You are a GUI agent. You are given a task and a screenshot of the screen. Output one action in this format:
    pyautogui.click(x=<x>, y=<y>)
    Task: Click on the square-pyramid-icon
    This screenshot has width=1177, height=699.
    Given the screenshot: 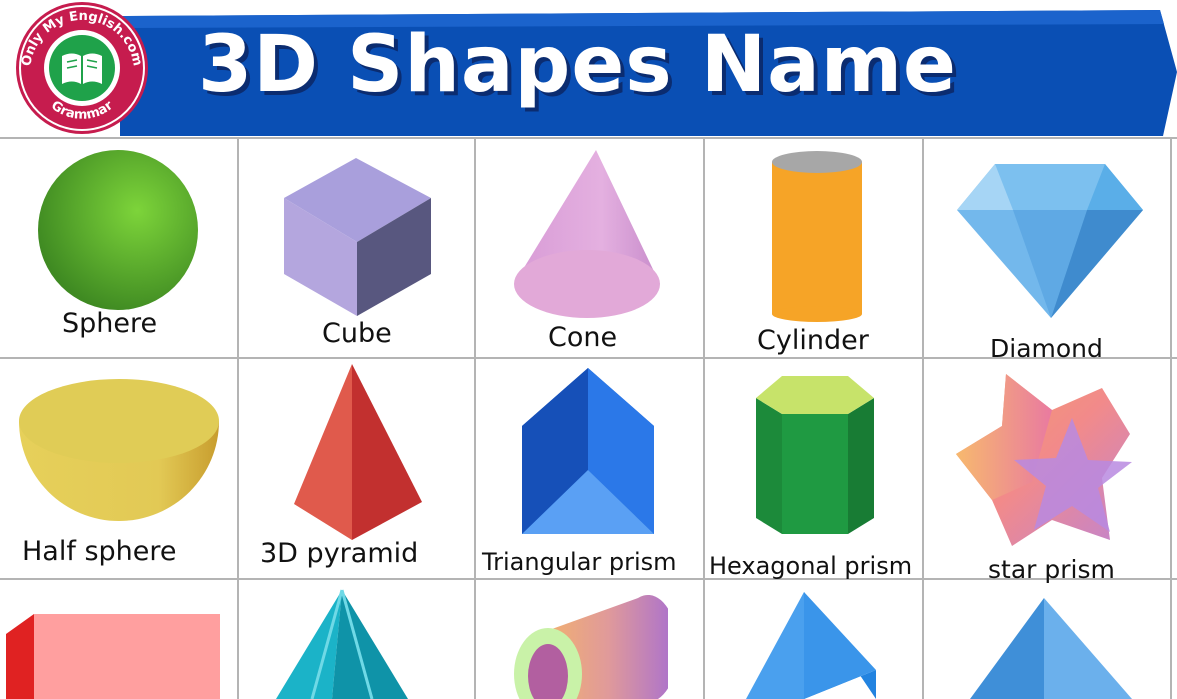 What is the action you would take?
    pyautogui.click(x=342, y=644)
    